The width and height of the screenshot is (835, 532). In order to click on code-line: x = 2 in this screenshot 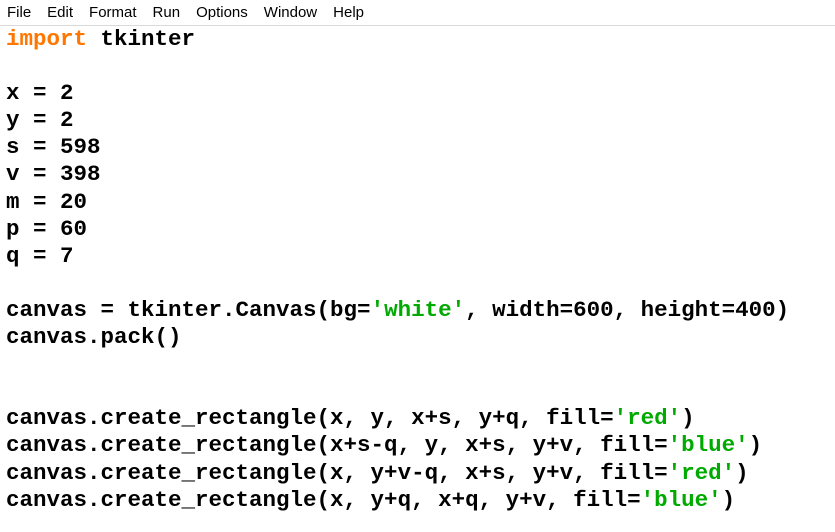, I will do `click(397, 93)`.